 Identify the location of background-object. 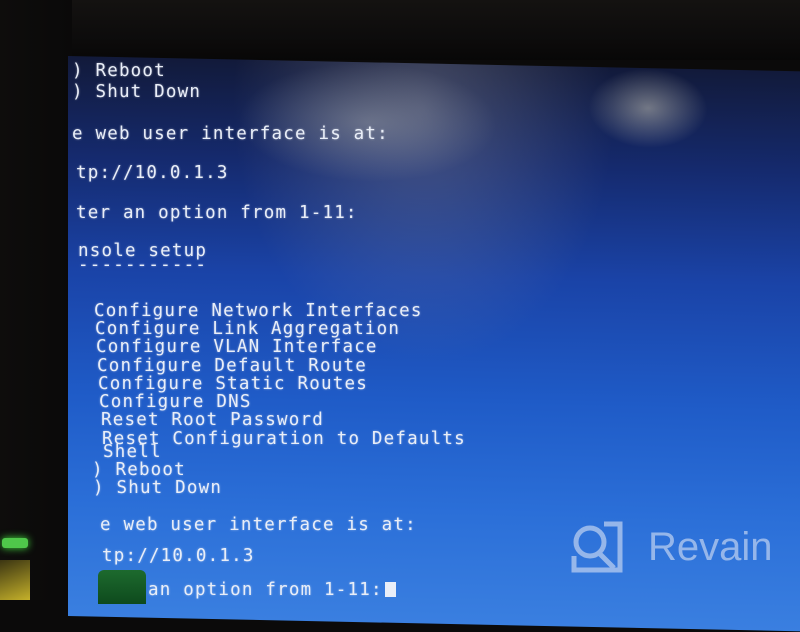
(15, 580).